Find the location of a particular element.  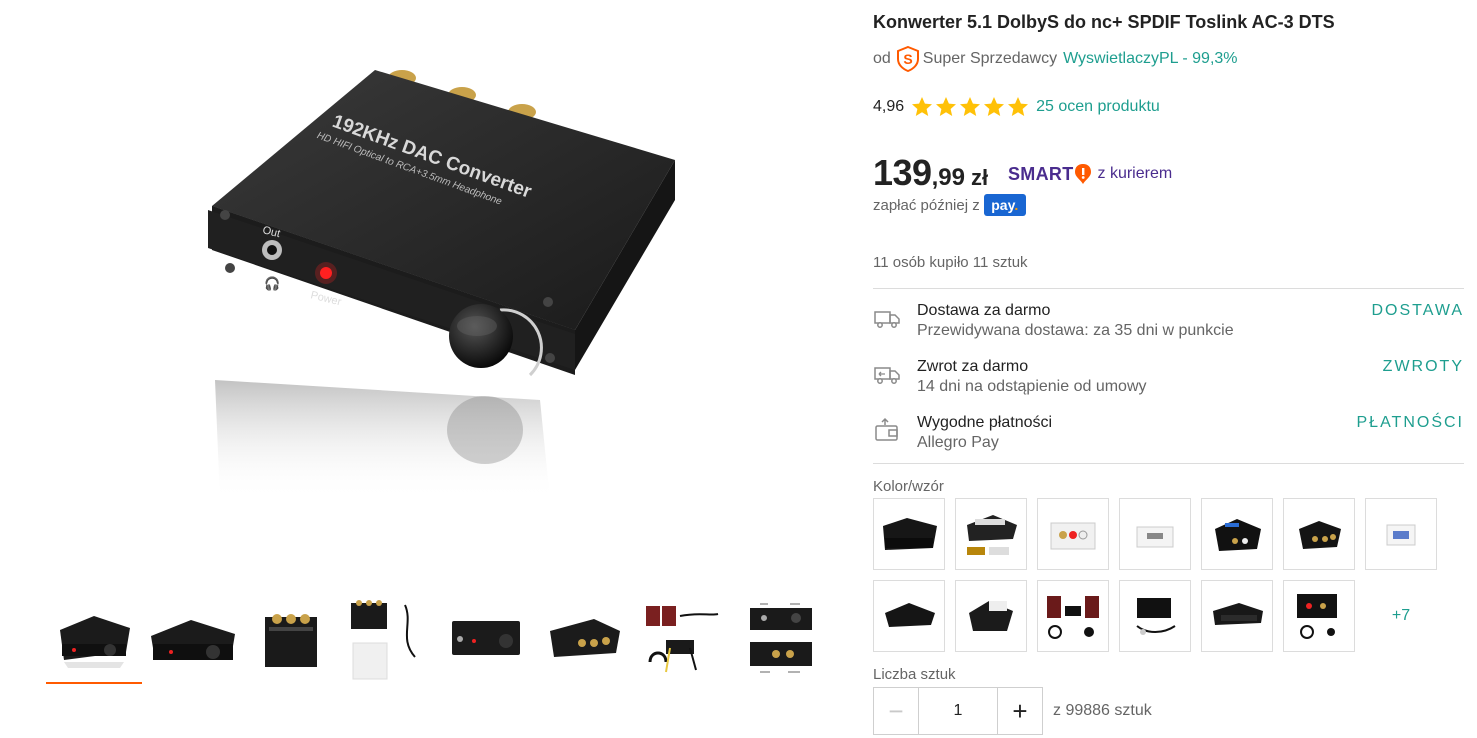

delivery-link: DOSTAWA is located at coordinates (1417, 311).